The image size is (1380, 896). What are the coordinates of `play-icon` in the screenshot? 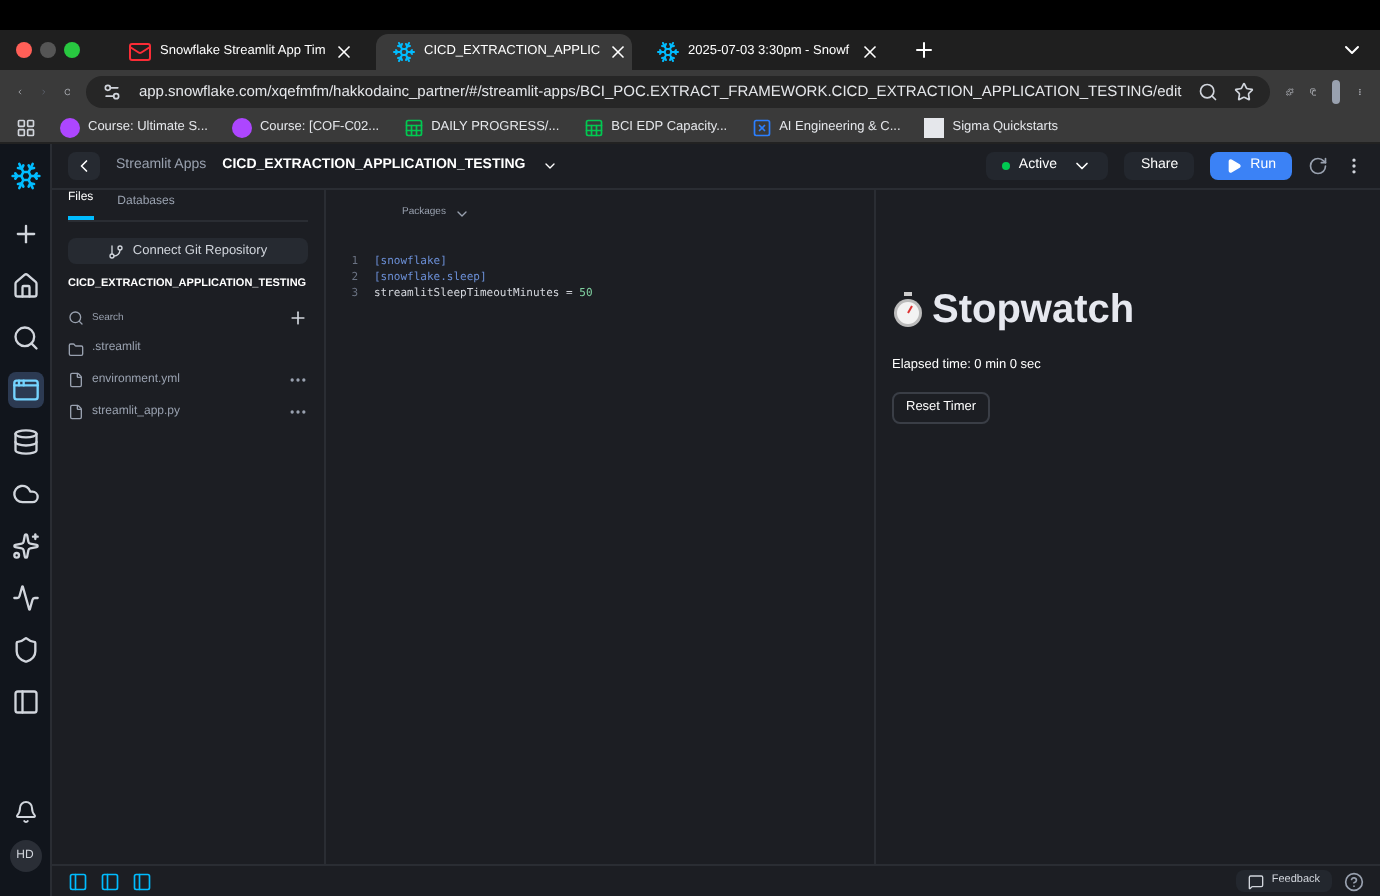 It's located at (1234, 166).